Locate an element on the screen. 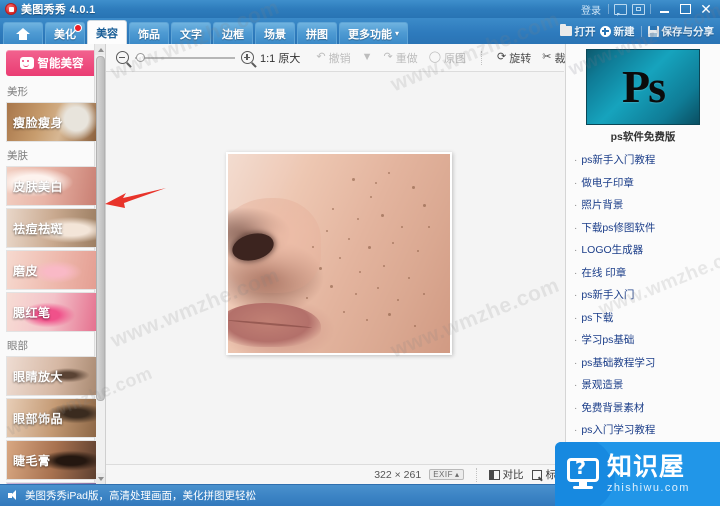 The image size is (720, 506). list-item: · ps新手入门 is located at coordinates (647, 294).